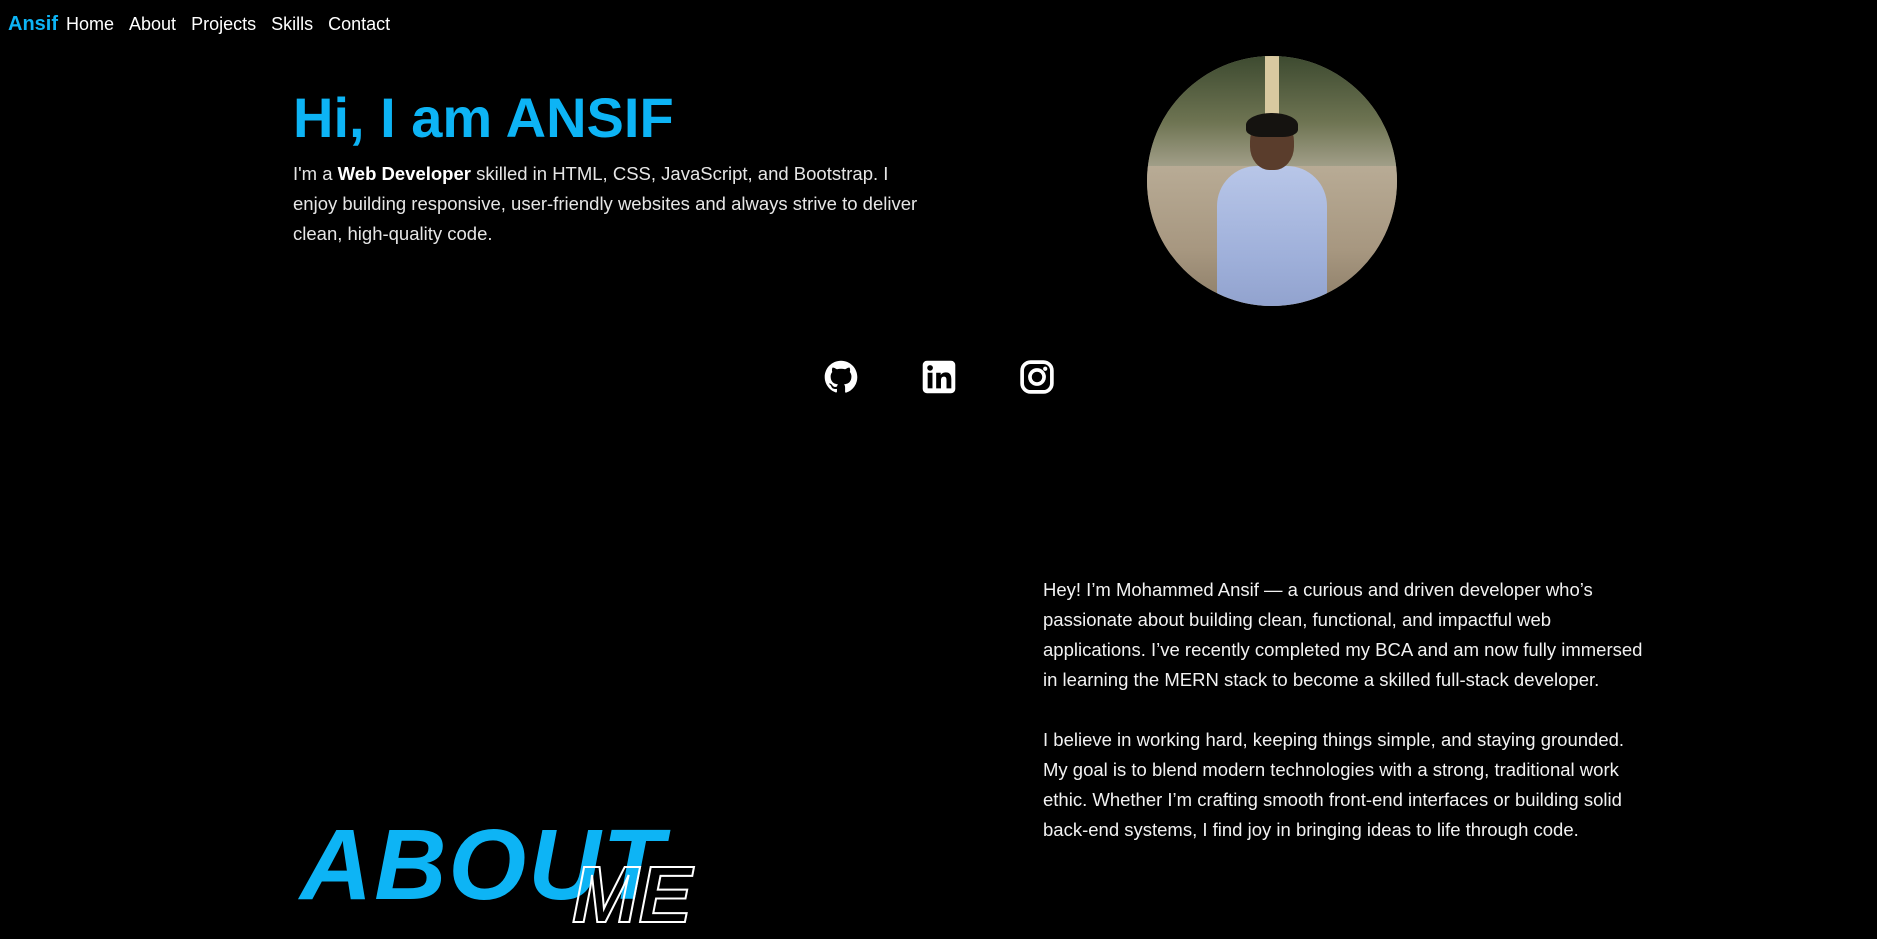 This screenshot has width=1877, height=939. I want to click on social-links, so click(939, 377).